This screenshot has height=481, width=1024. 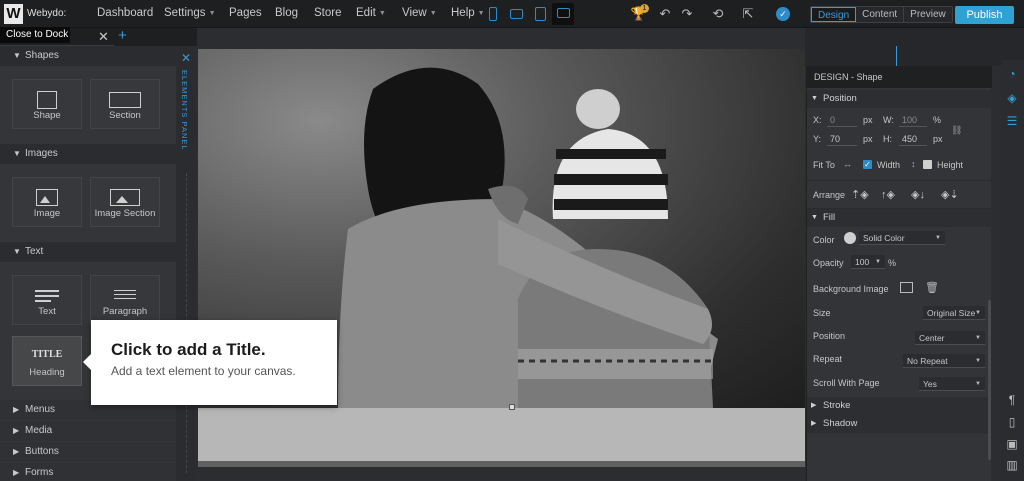 I want to click on design-panel-scrollbar, so click(x=989, y=380).